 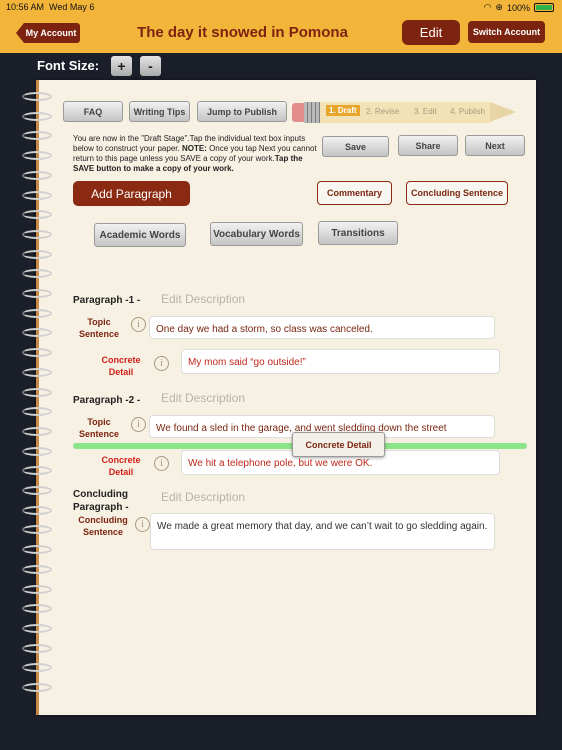 I want to click on paragraph-2-title: Paragraph -2 -, so click(x=107, y=400).